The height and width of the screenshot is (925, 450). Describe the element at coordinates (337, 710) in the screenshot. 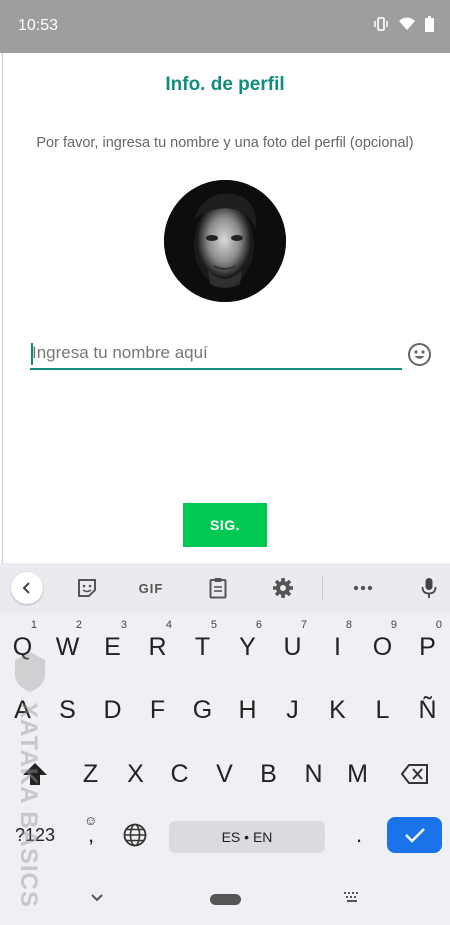

I see `key-k: K` at that location.